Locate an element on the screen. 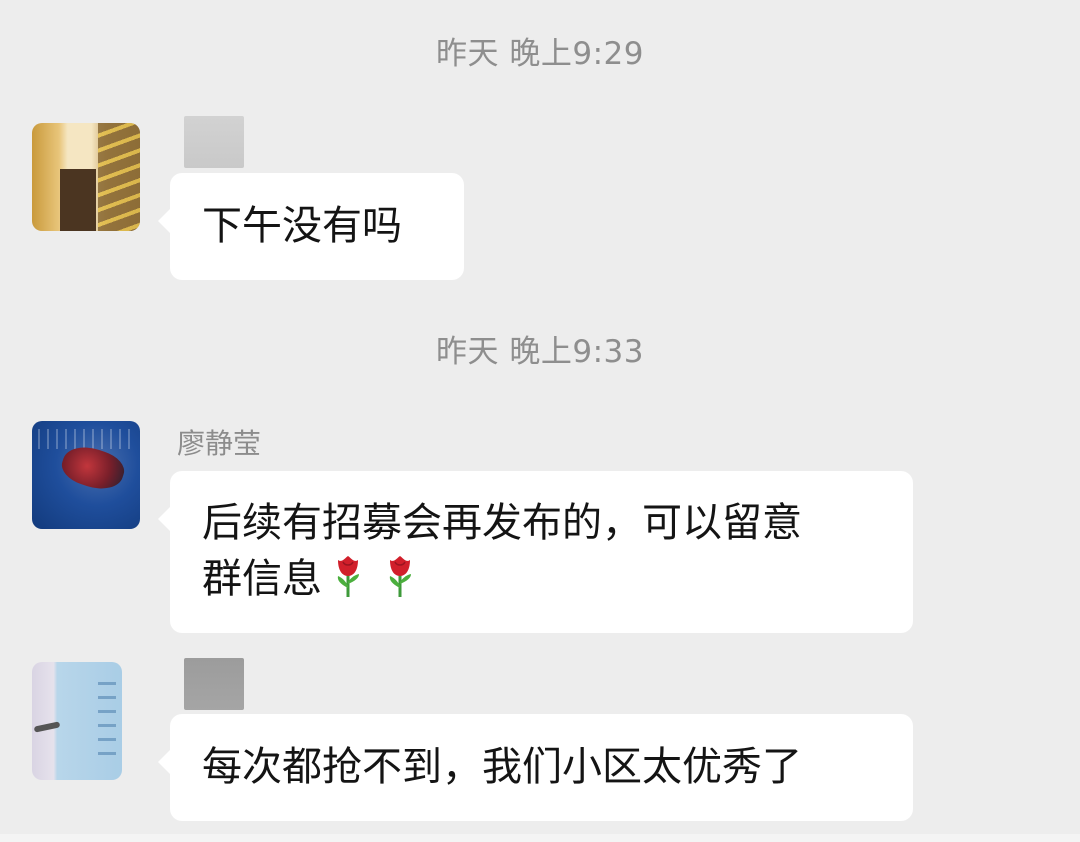 The image size is (1080, 842). message-text-line-2: 群信息 is located at coordinates (541, 579).